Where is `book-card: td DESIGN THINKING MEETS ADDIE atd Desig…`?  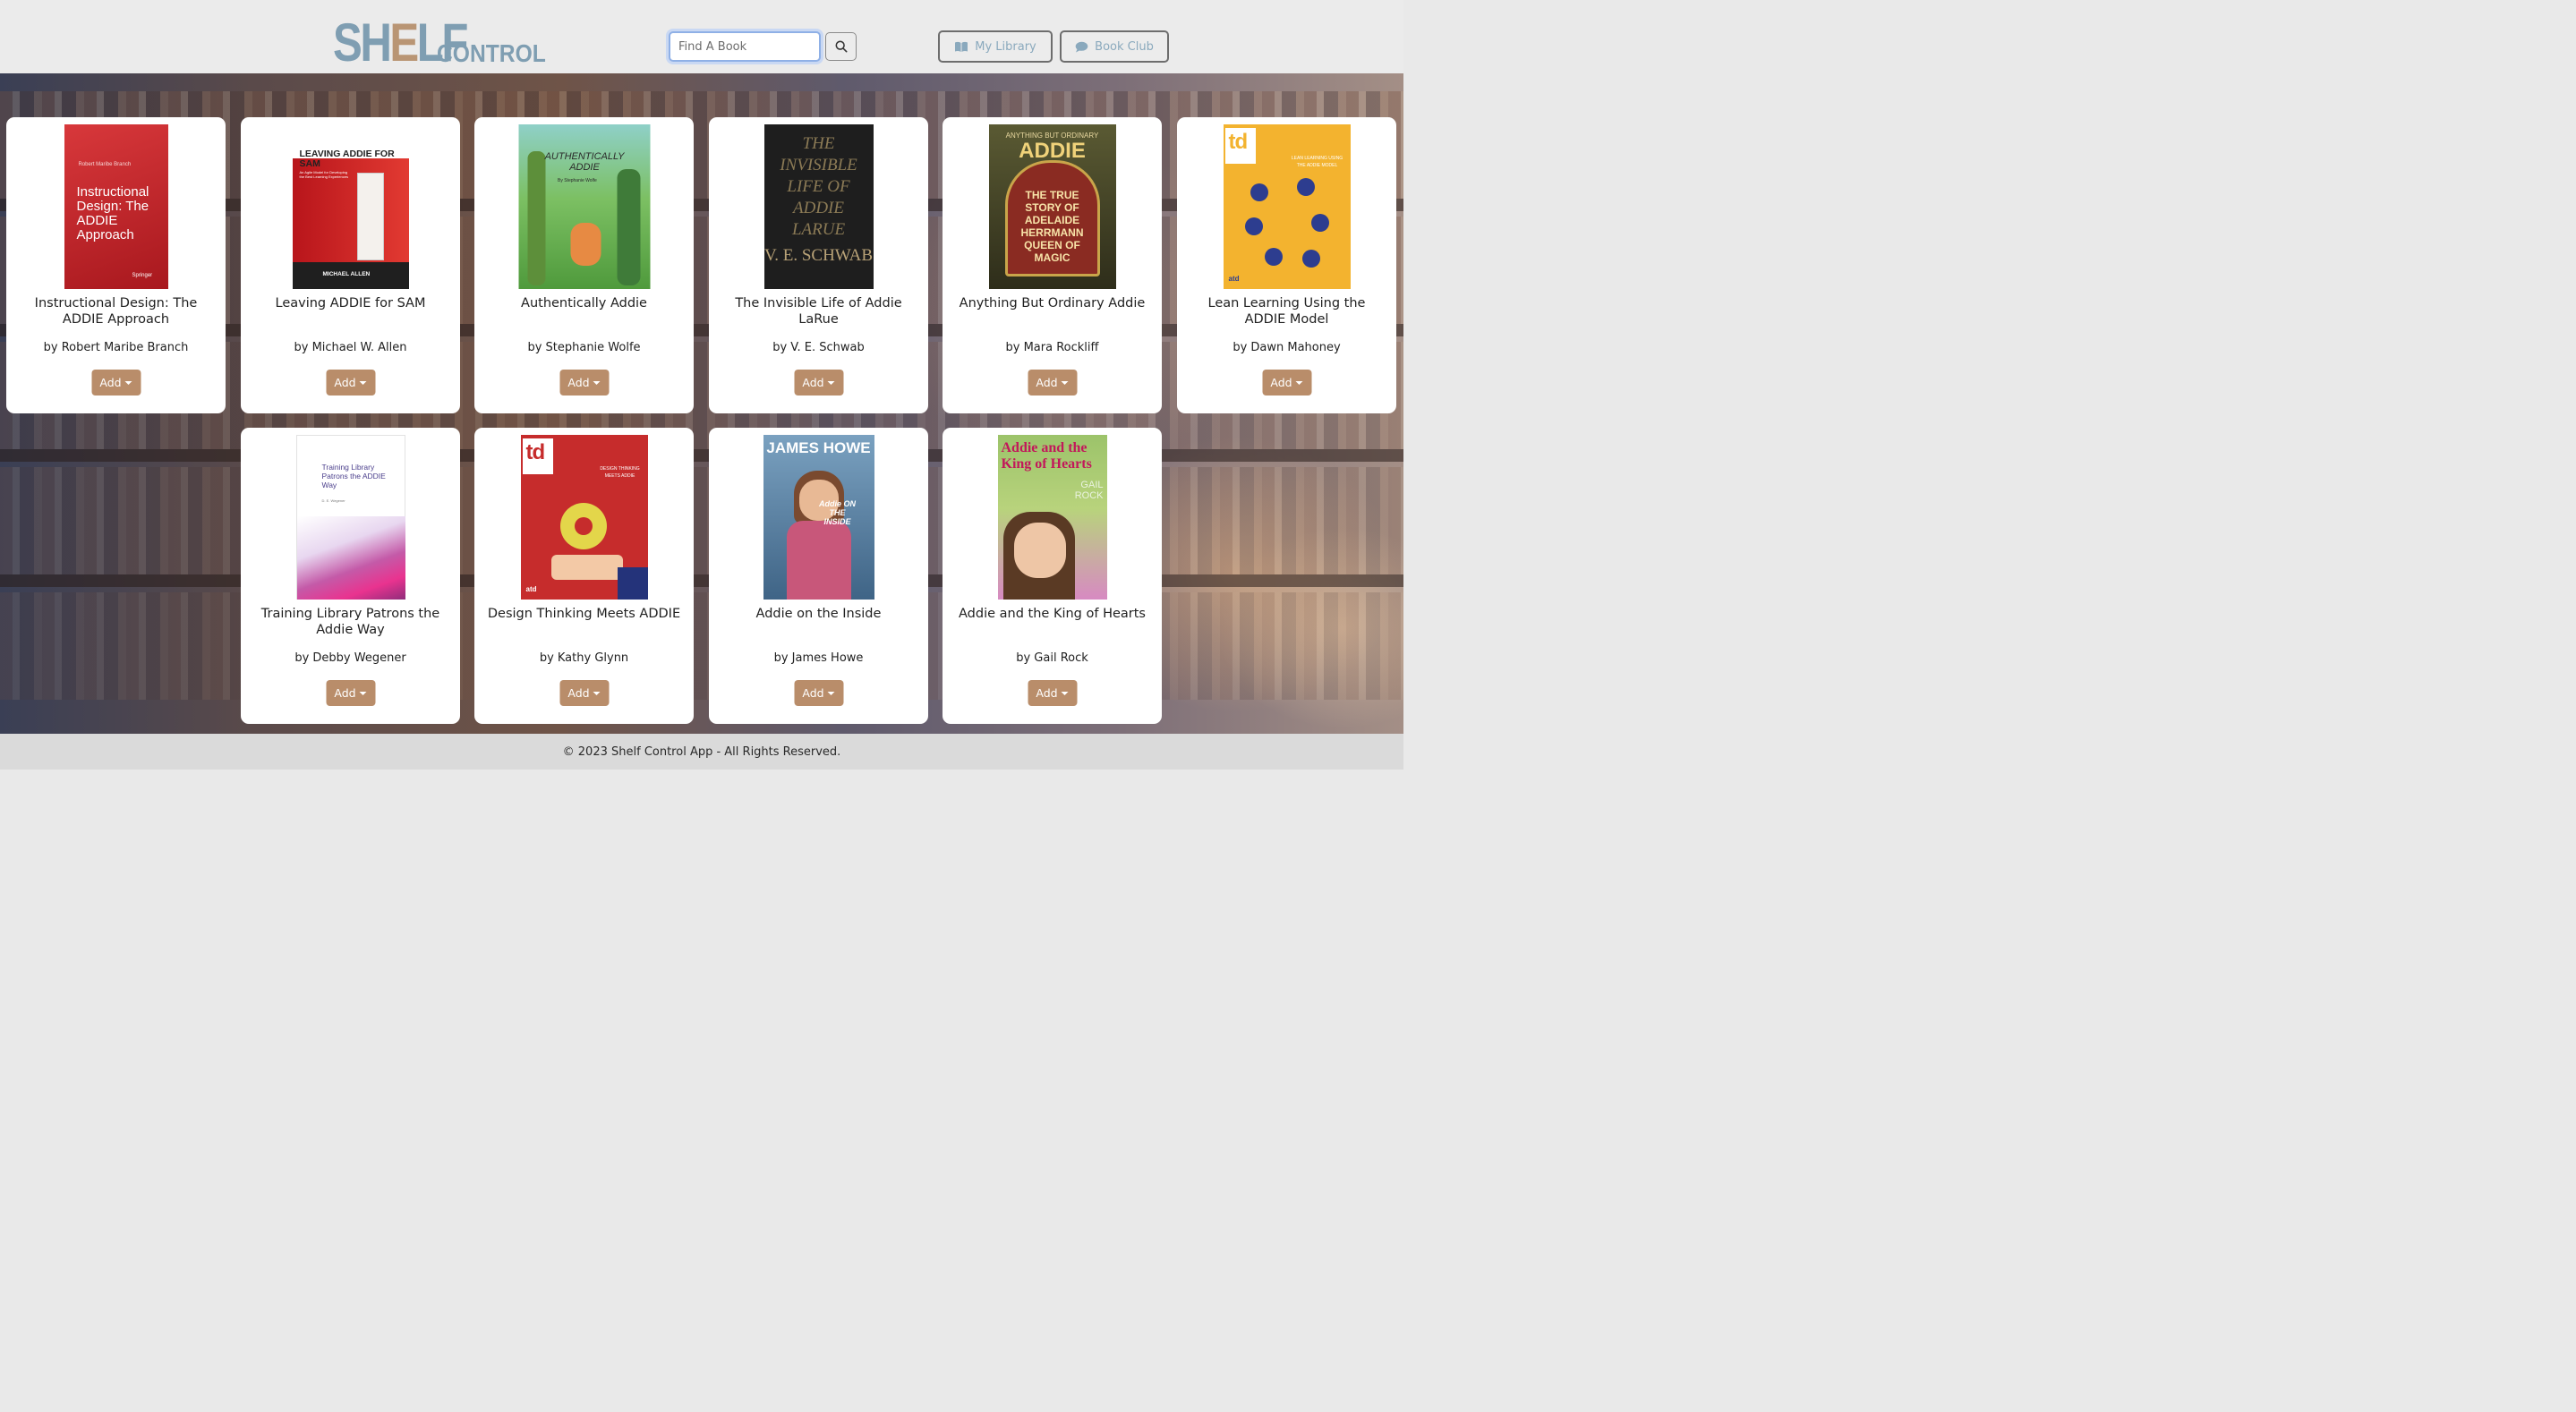
book-card: td DESIGN THINKING MEETS ADDIE atd Desig… is located at coordinates (584, 576).